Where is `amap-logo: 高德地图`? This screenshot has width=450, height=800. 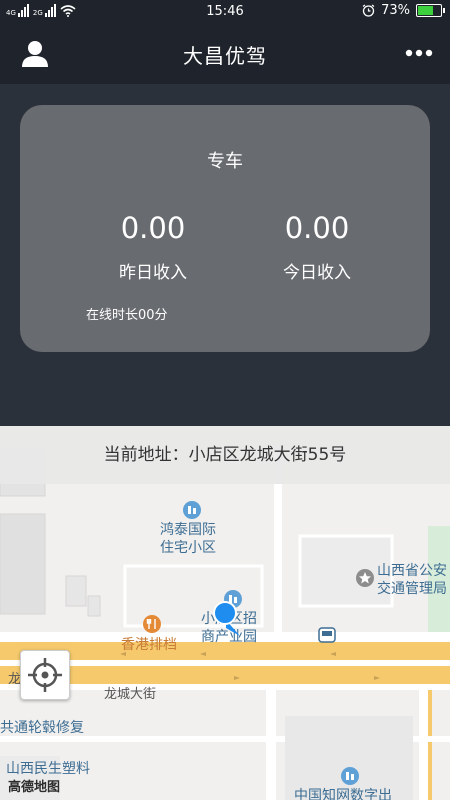
amap-logo: 高德地图 is located at coordinates (34, 787).